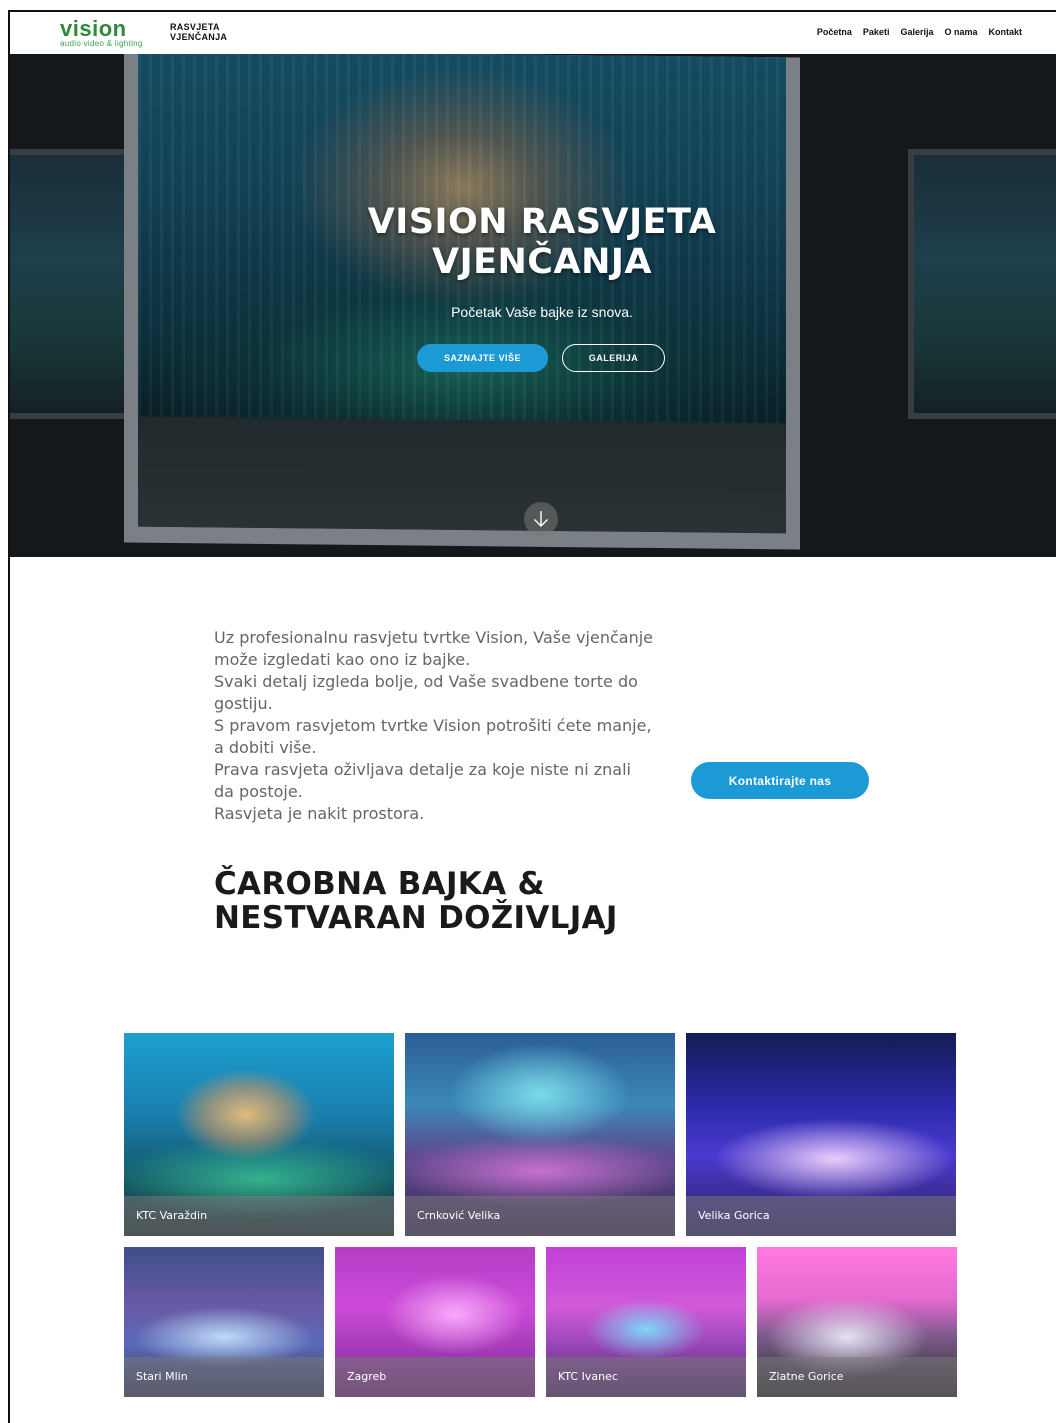 This screenshot has height=1423, width=1056. What do you see at coordinates (224, 1322) in the screenshot?
I see `gallery-tile-stari-mlin: Stari Mlin` at bounding box center [224, 1322].